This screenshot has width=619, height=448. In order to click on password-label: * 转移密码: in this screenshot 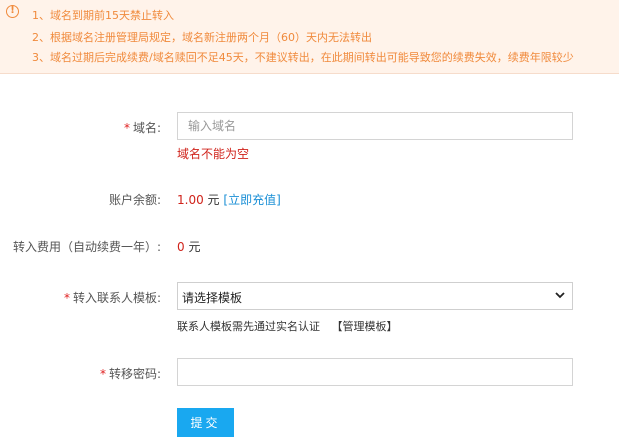, I will do `click(130, 373)`.